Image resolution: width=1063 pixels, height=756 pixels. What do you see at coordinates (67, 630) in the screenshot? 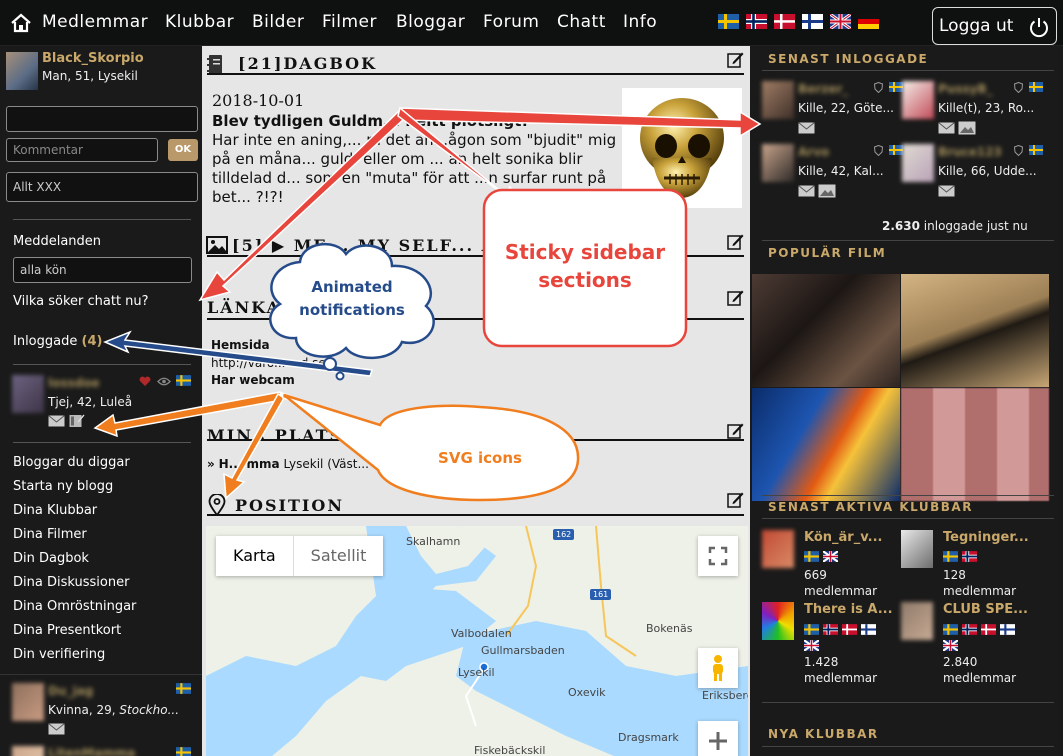
I see `menu-my-gift-cards: Dina Presentkort` at bounding box center [67, 630].